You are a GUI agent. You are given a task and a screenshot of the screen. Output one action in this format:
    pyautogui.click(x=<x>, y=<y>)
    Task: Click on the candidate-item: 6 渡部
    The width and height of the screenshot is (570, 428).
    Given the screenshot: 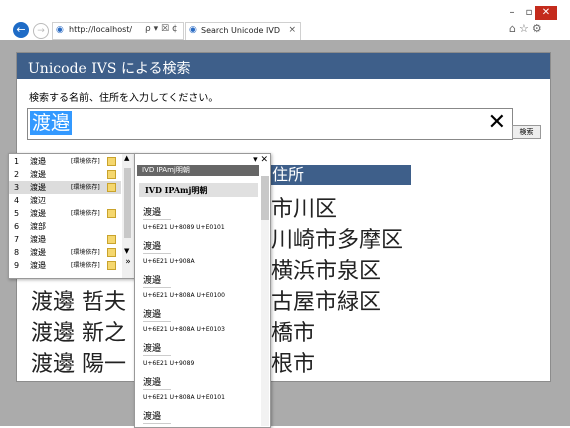 What is the action you would take?
    pyautogui.click(x=65, y=226)
    